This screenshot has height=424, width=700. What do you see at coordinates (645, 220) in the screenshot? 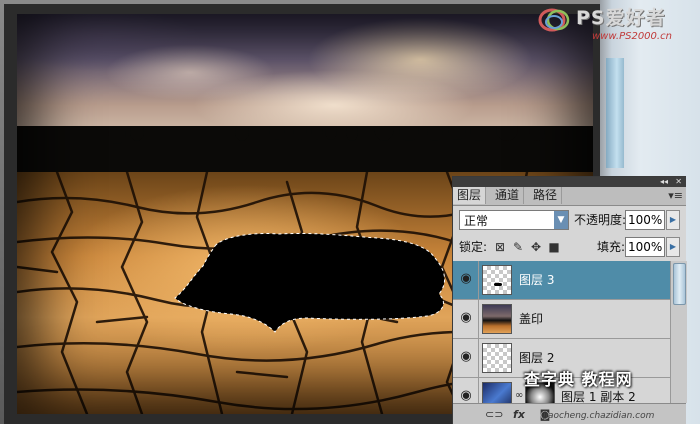
I see `opacity-input: 100%` at bounding box center [645, 220].